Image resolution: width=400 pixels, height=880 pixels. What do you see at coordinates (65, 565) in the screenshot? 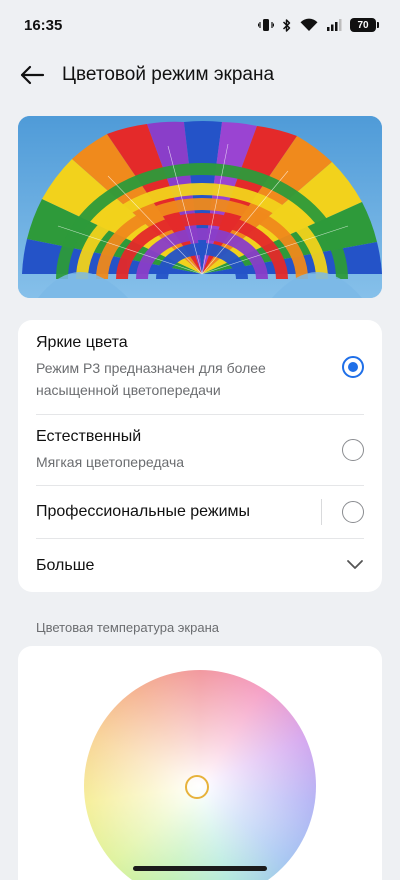
I see `more-label: Больше` at bounding box center [65, 565].